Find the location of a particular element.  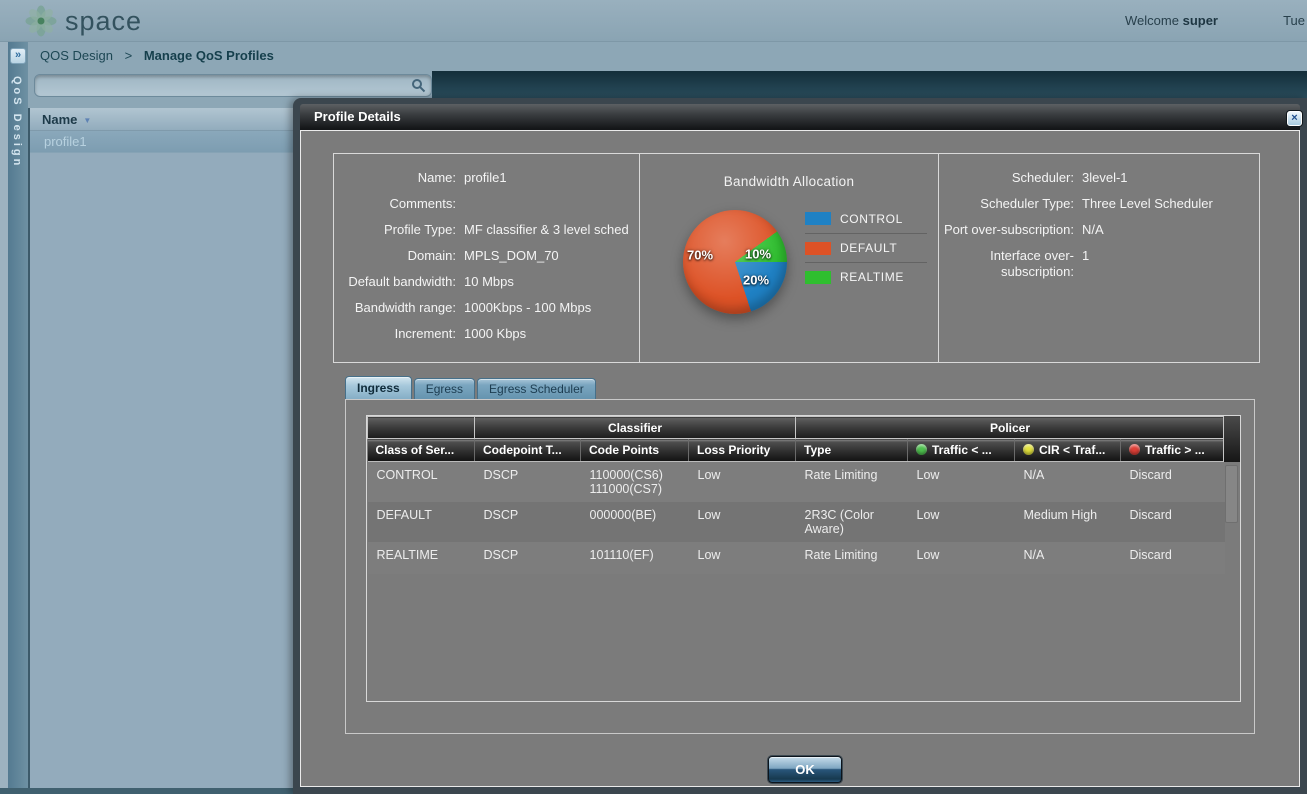

green-dot-icon is located at coordinates (921, 449).